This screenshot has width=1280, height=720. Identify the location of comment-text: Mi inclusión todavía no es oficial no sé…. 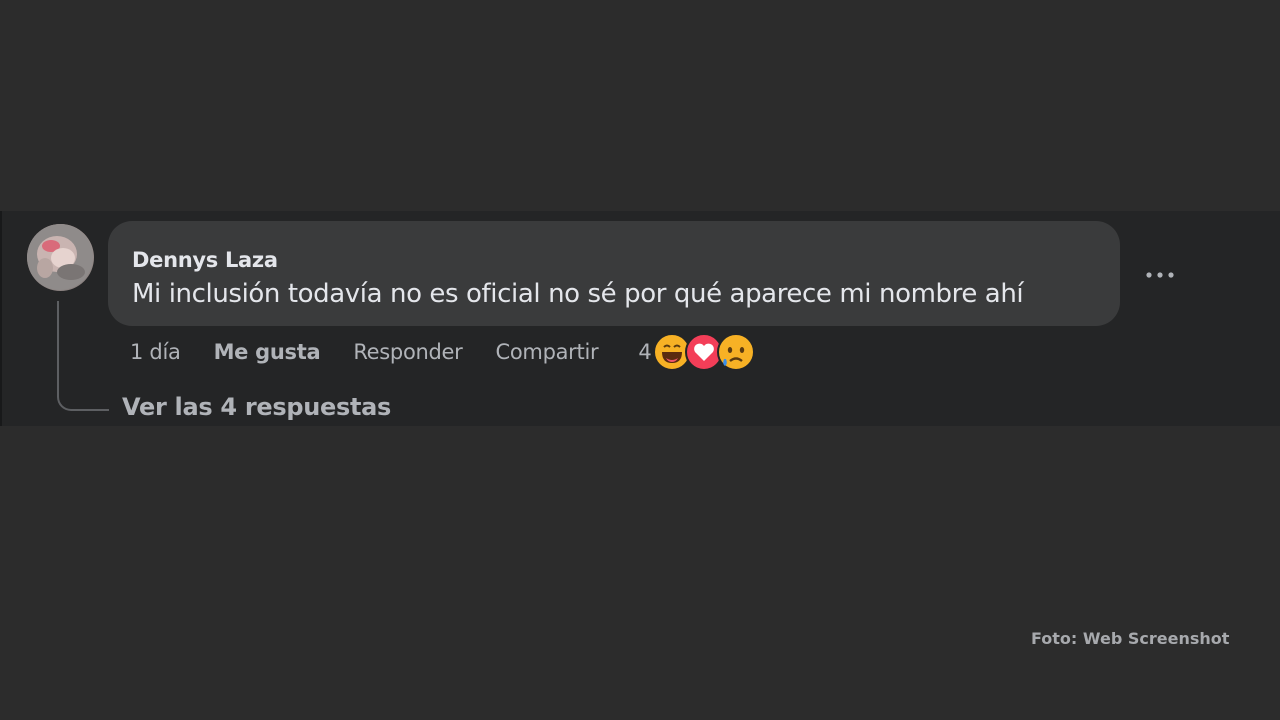
(578, 294).